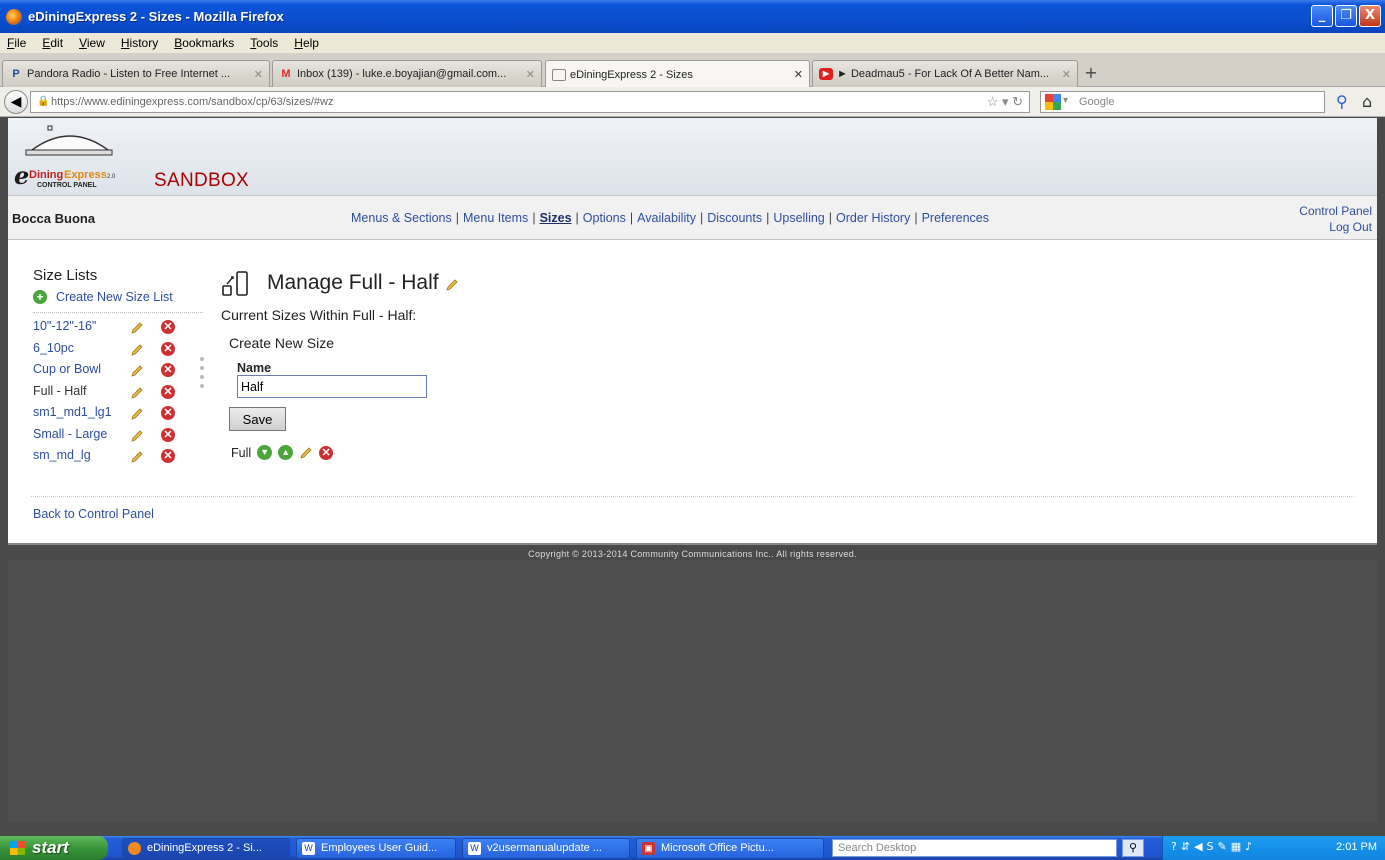 The width and height of the screenshot is (1385, 860). I want to click on menu-view: View, so click(92, 43).